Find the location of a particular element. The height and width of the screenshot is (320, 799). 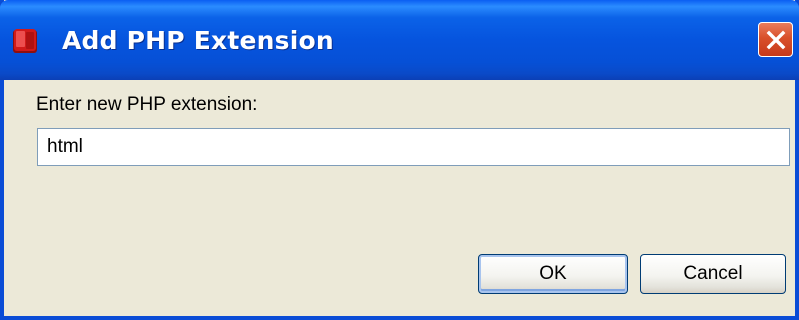

extension-input is located at coordinates (413, 147).